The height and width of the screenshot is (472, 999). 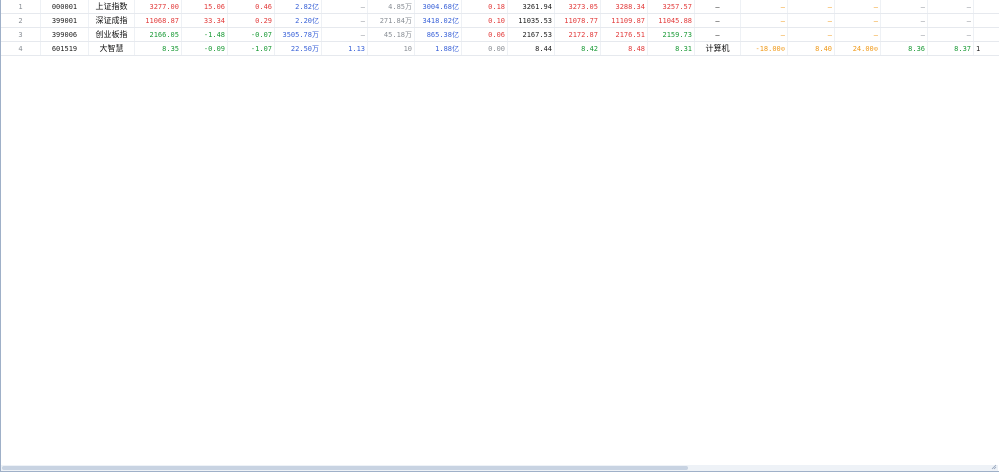 I want to click on volume-cell: 271.84万, so click(x=391, y=21).